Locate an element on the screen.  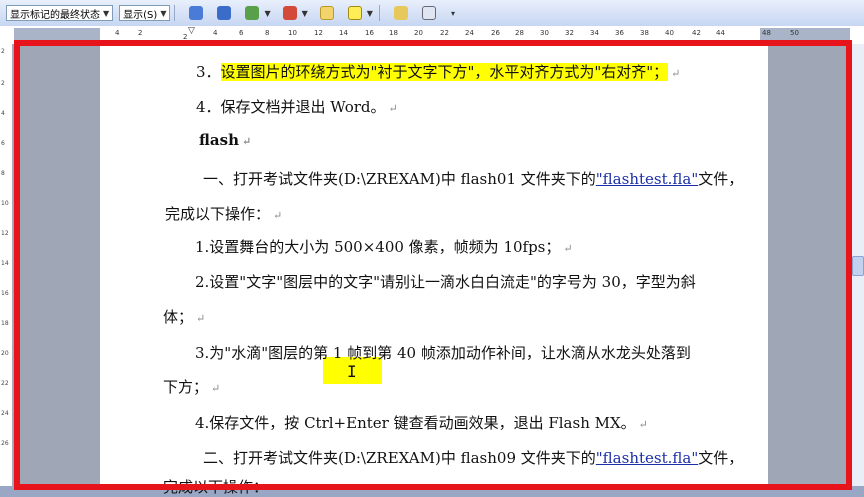
next-change-icon is located at coordinates (224, 13).